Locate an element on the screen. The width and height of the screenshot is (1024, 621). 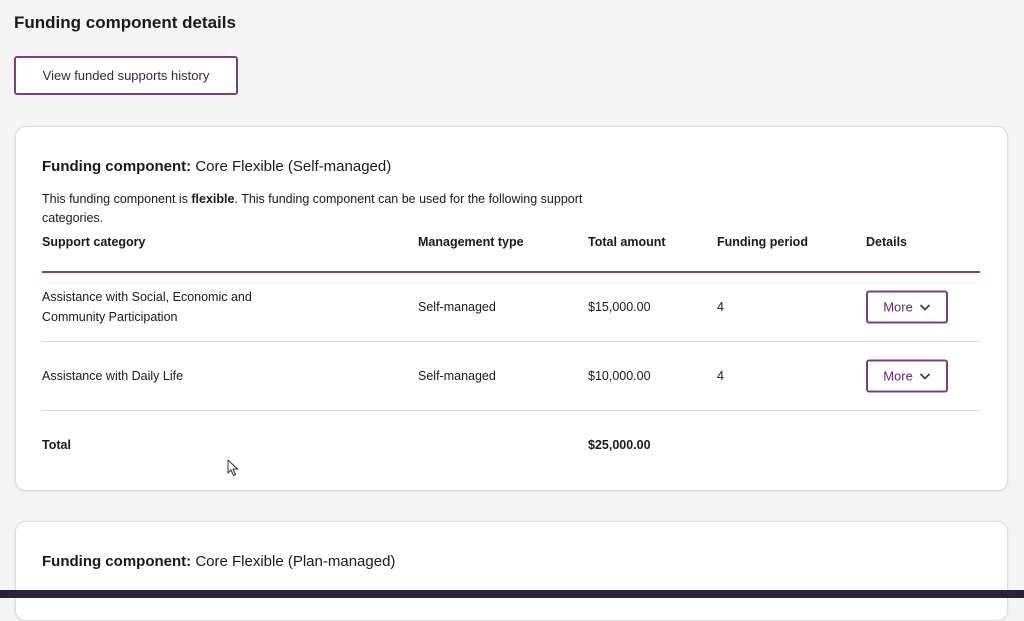
total-amount-cell: $15,000.00 is located at coordinates (619, 307).